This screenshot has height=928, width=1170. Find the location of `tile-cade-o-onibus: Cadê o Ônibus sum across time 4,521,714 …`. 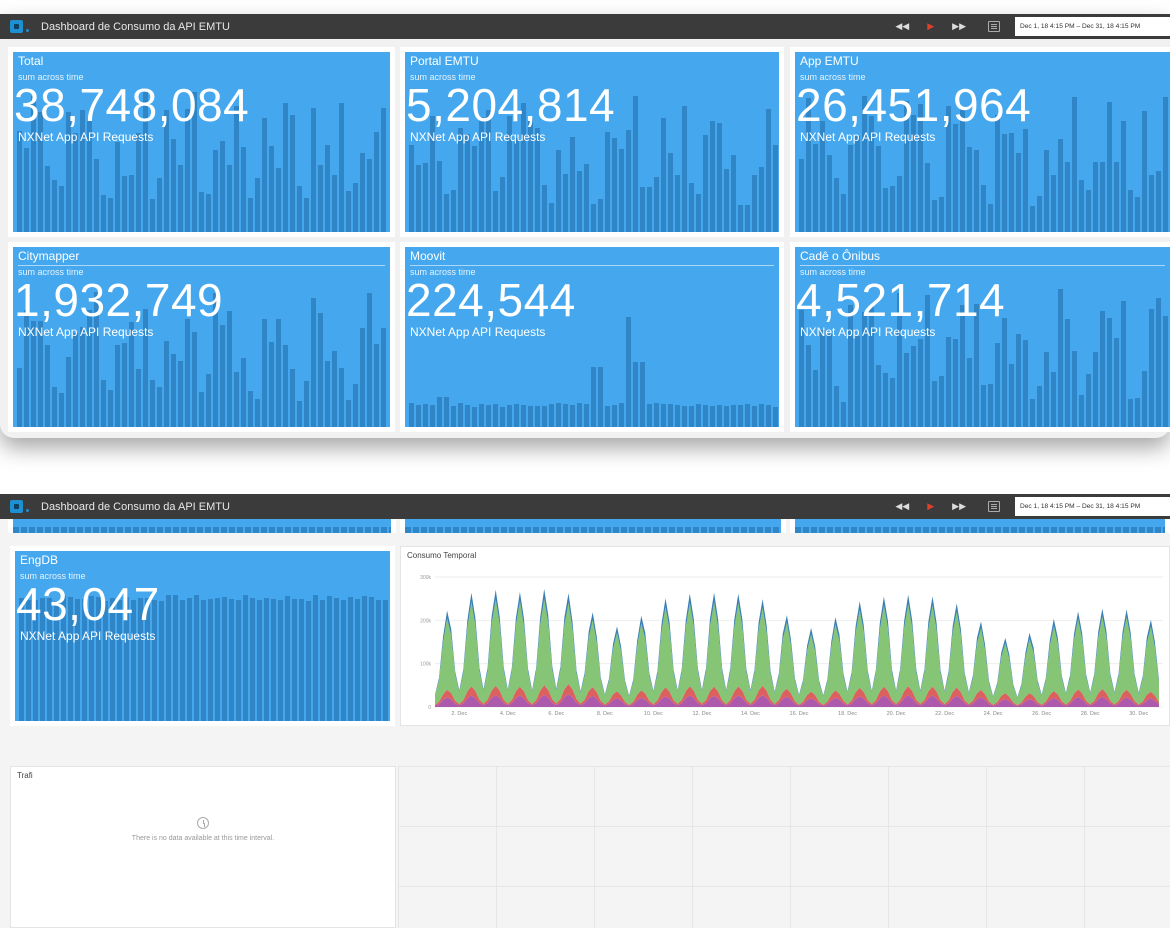

tile-cade-o-onibus: Cadê o Ônibus sum across time 4,521,714 … is located at coordinates (980, 337).